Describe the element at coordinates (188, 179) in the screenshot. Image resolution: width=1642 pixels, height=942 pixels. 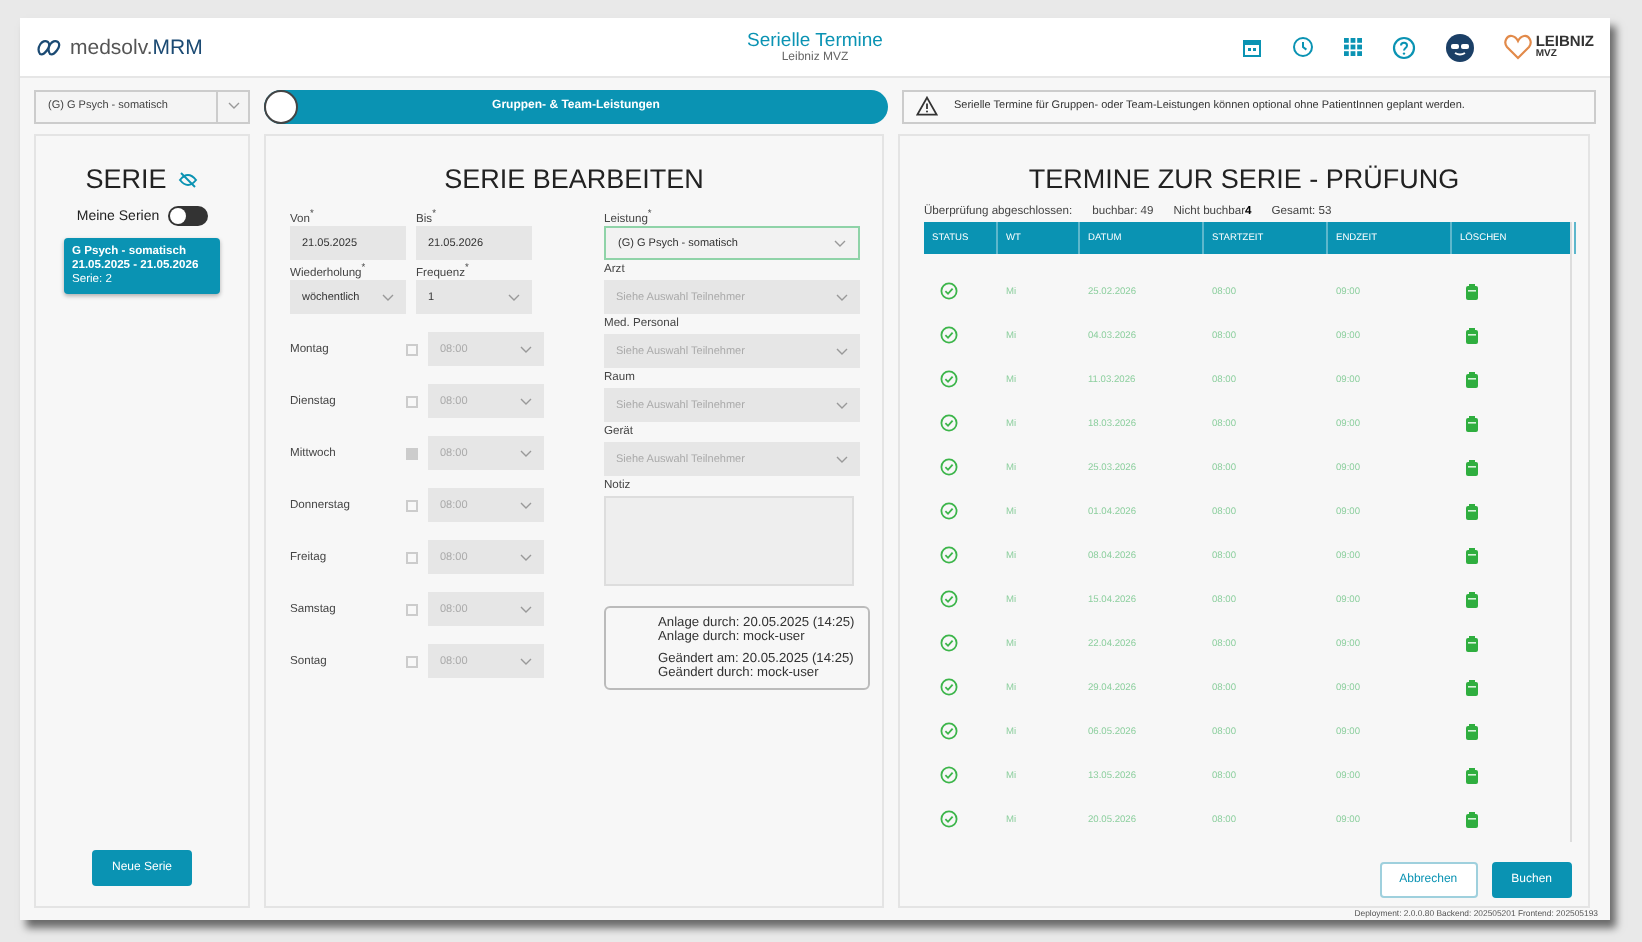
I see `eye-off-icon` at that location.